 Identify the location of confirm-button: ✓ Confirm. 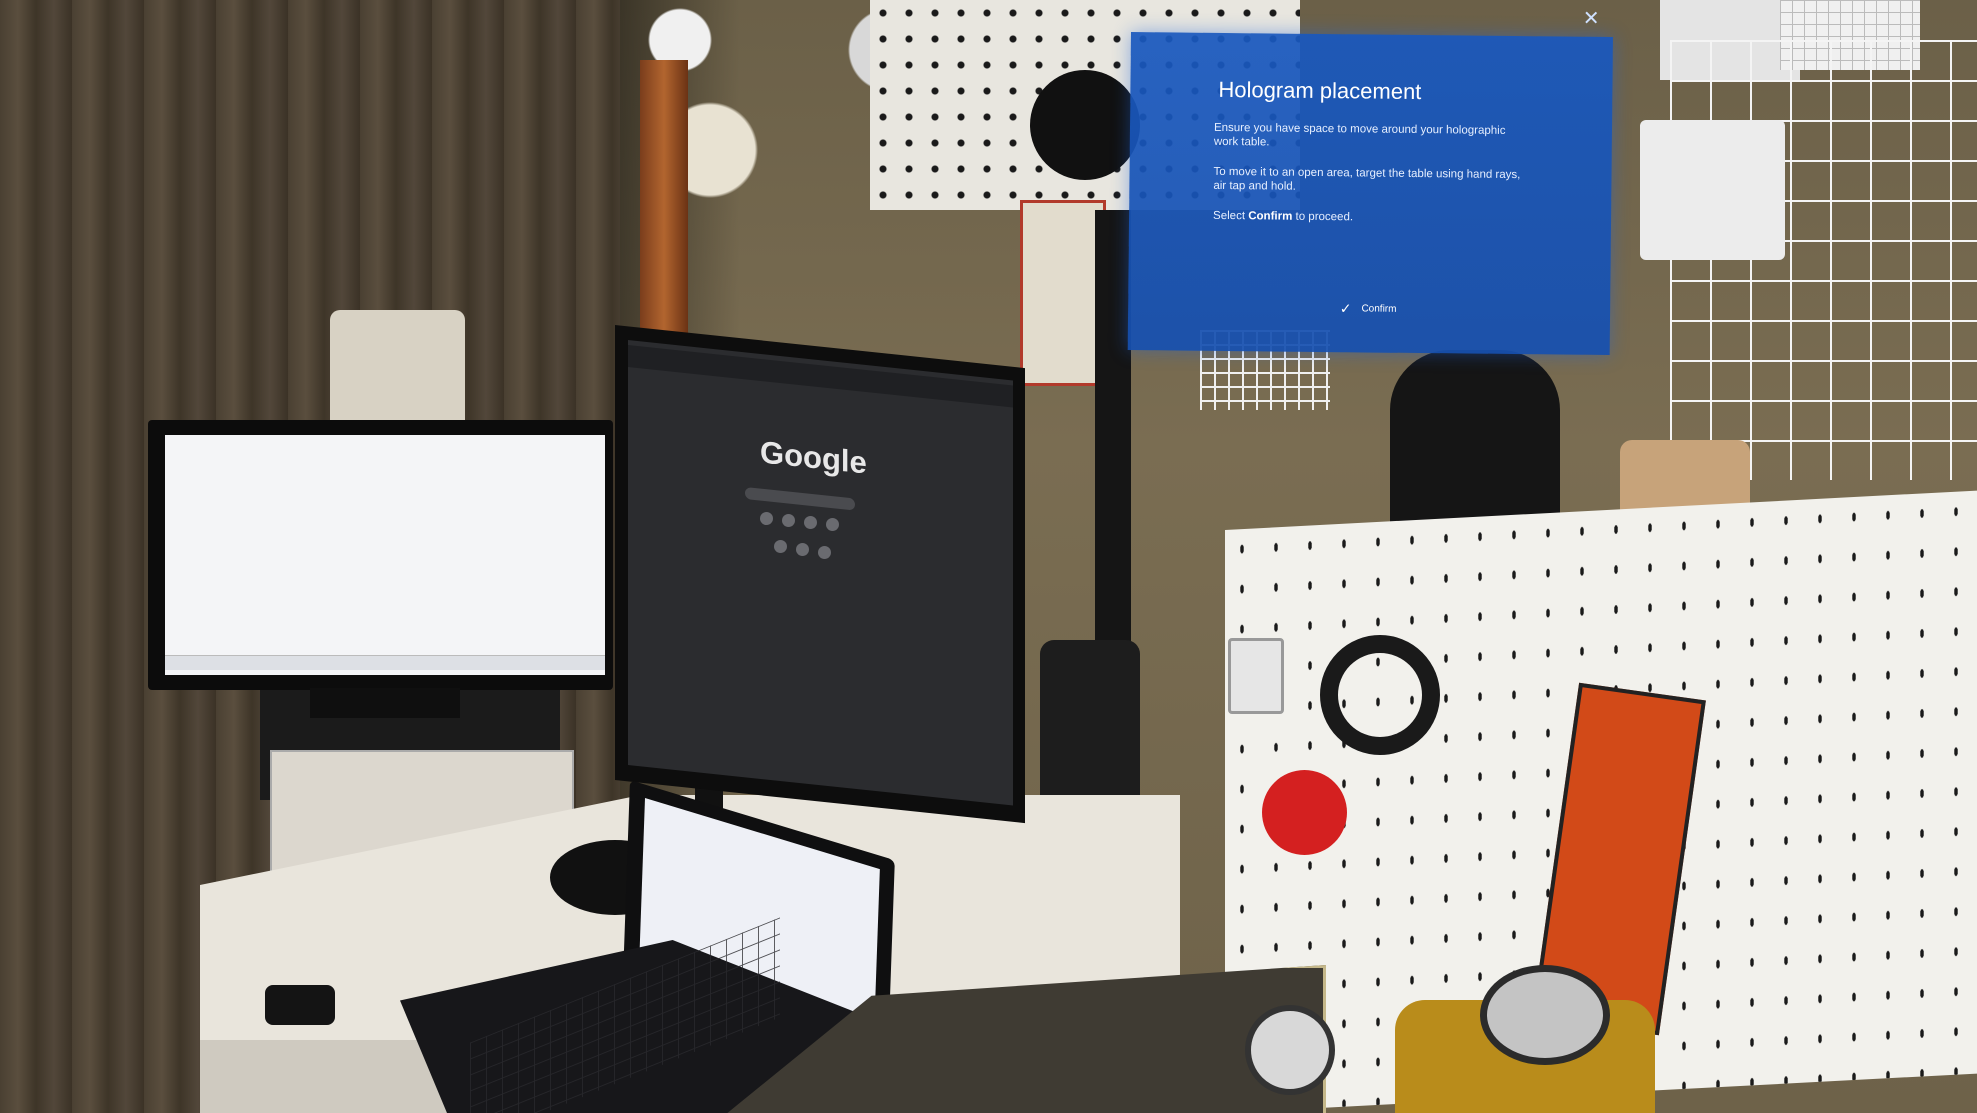
(1368, 309).